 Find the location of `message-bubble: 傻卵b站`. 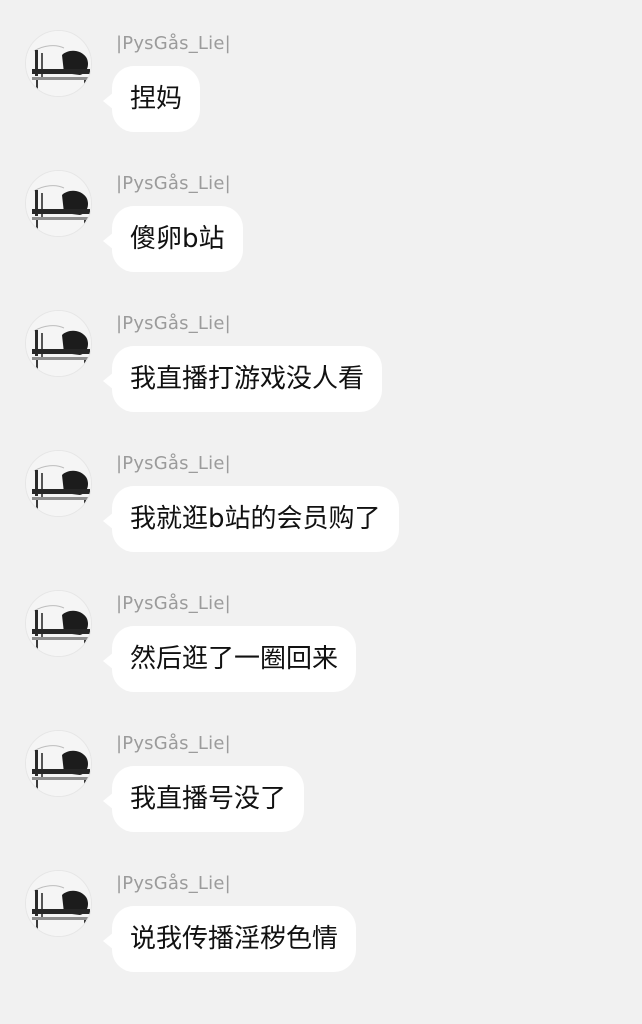

message-bubble: 傻卵b站 is located at coordinates (173, 239).